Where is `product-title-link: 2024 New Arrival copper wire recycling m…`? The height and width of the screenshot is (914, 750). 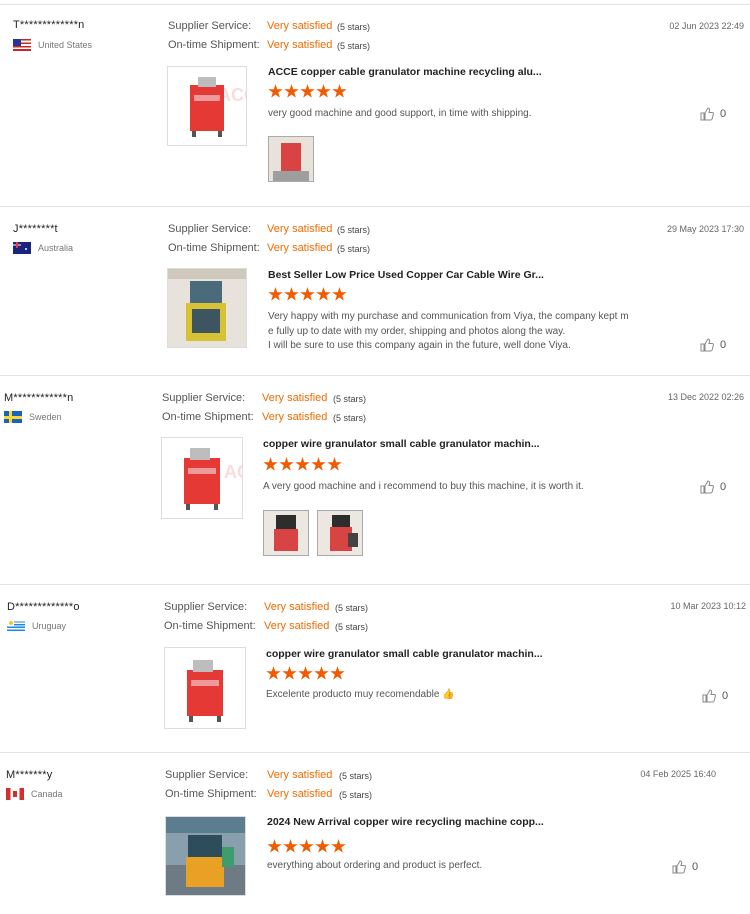 product-title-link: 2024 New Arrival copper wire recycling m… is located at coordinates (405, 822).